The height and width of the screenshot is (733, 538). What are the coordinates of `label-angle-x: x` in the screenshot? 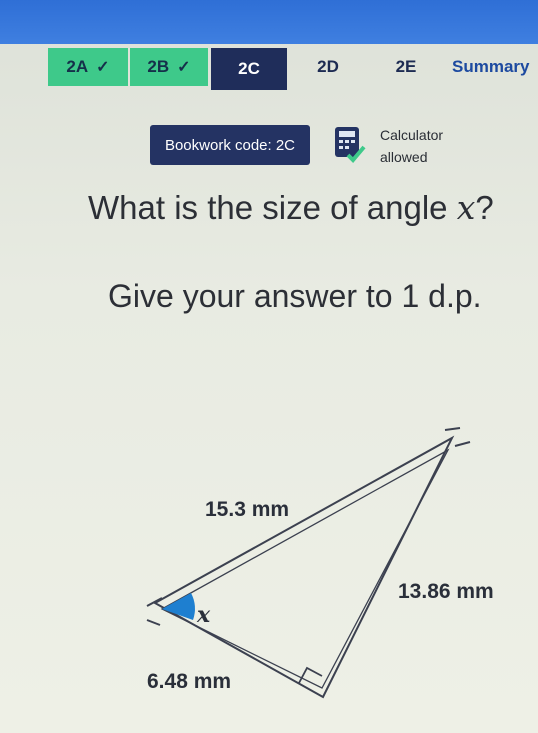 It's located at (203, 615).